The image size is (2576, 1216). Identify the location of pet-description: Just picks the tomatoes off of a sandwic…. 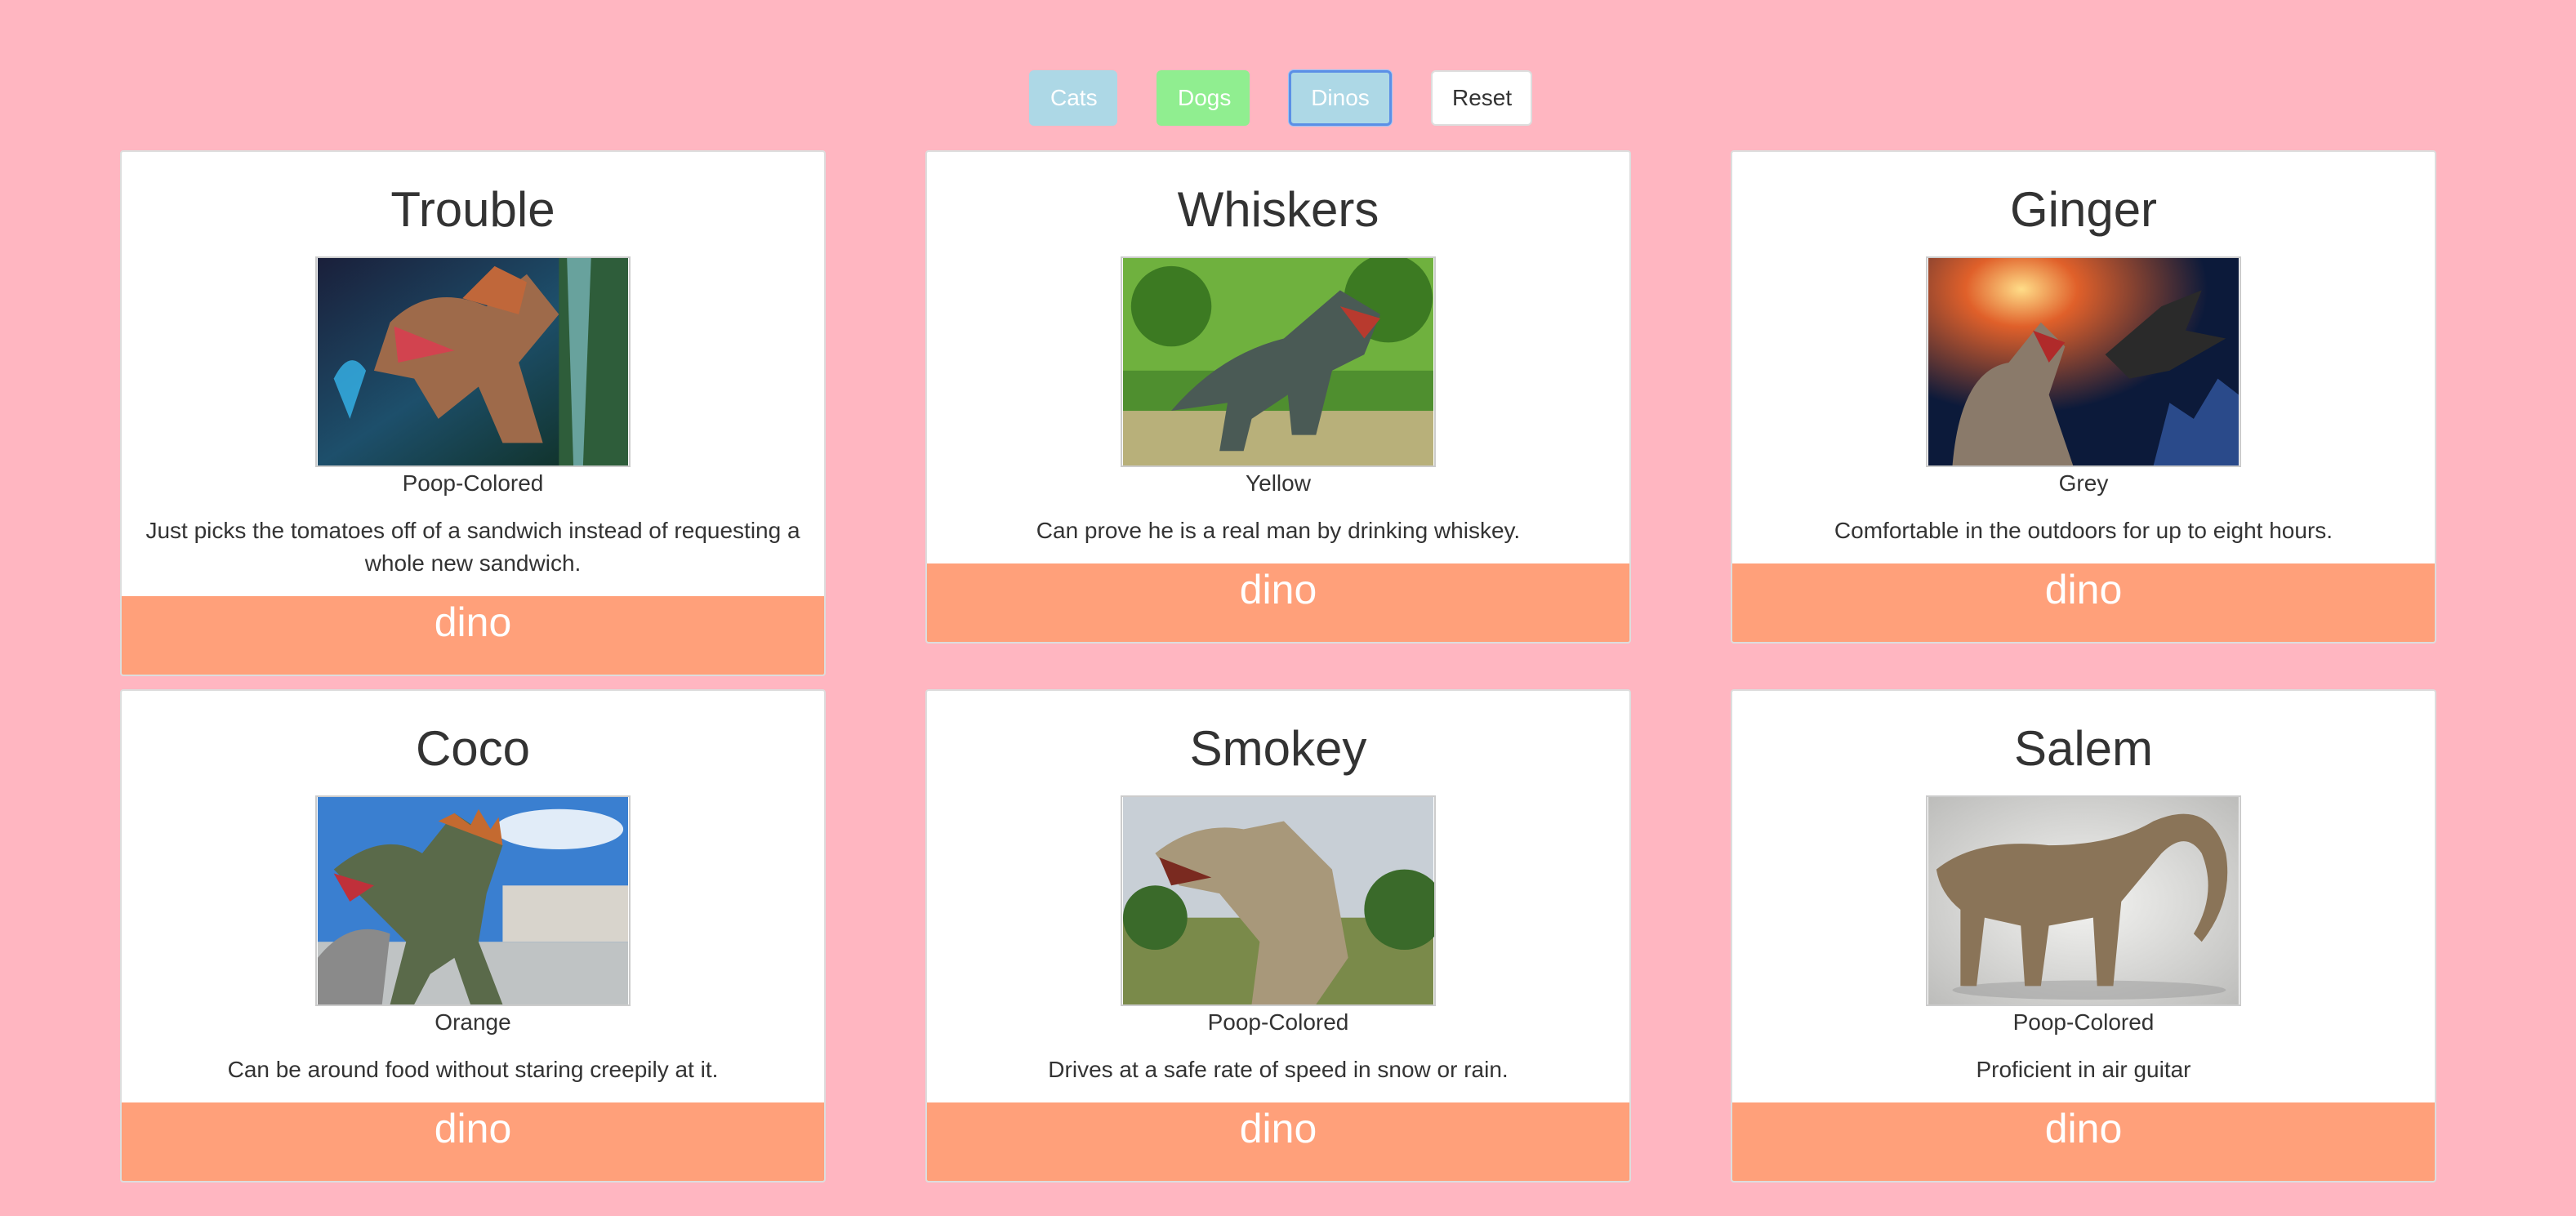
(472, 547).